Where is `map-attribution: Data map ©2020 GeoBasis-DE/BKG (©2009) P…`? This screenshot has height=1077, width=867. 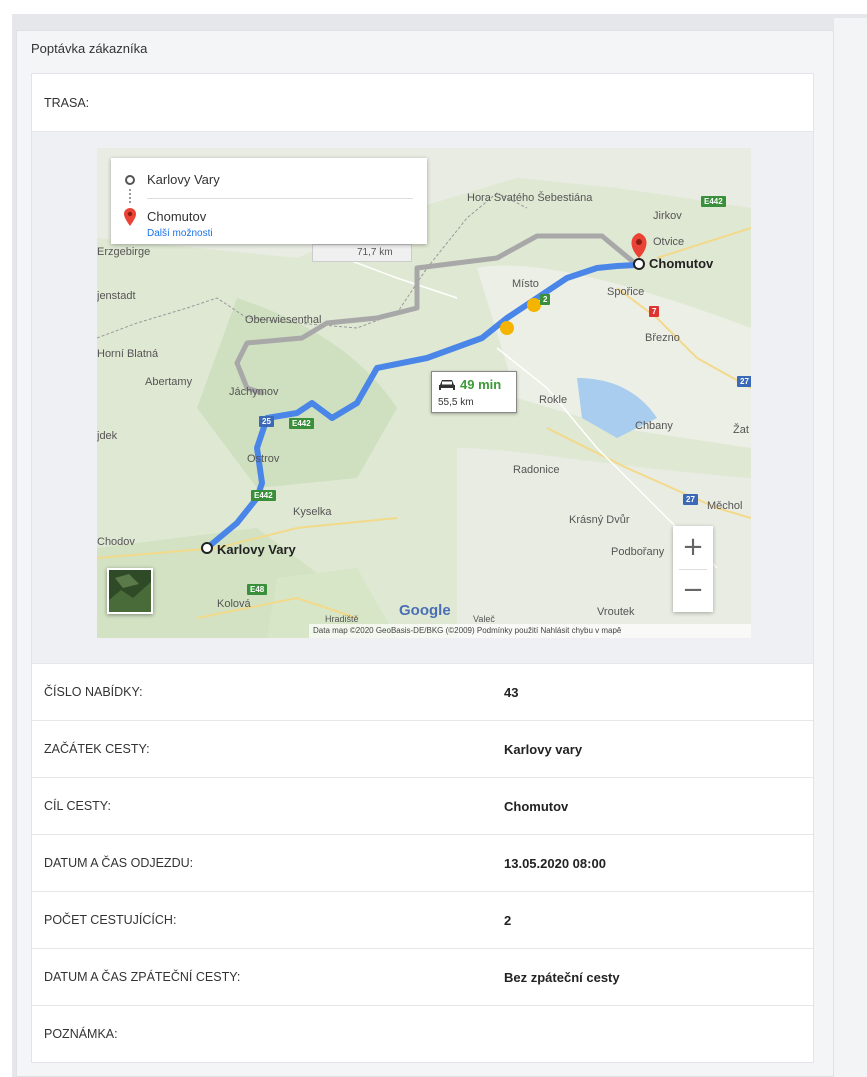
map-attribution: Data map ©2020 GeoBasis-DE/BKG (©2009) P… is located at coordinates (530, 631).